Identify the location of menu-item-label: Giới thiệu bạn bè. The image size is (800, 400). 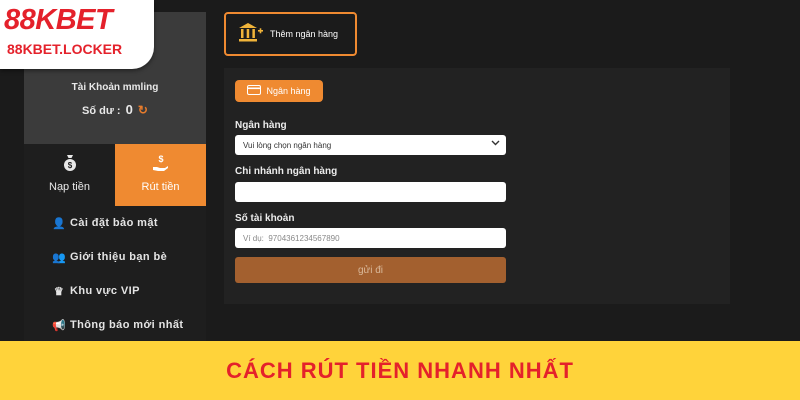
(119, 257).